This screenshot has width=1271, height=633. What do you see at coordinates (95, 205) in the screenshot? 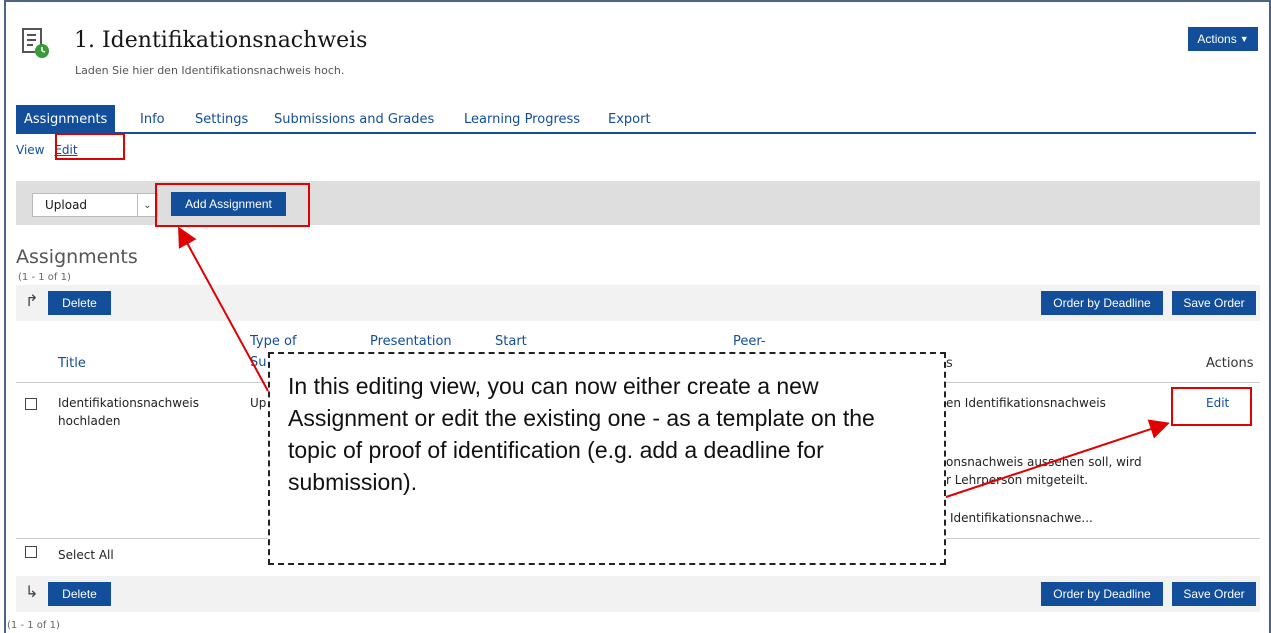
I see `assignment-type-select: Upload ⌄` at bounding box center [95, 205].